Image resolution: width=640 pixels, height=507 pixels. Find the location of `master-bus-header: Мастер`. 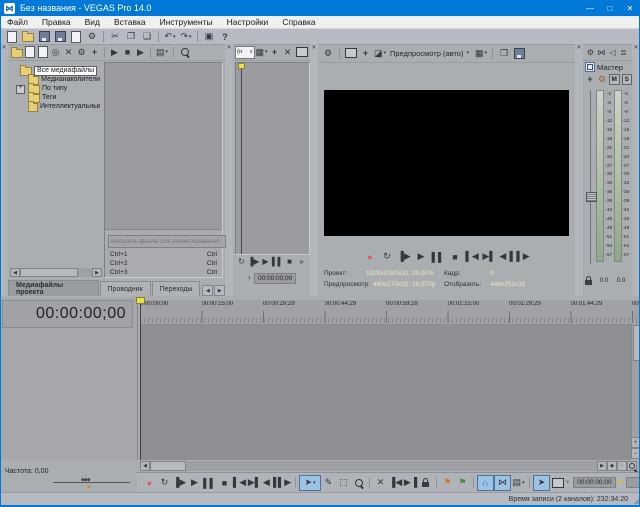

master-bus-header: Мастер is located at coordinates (607, 67).